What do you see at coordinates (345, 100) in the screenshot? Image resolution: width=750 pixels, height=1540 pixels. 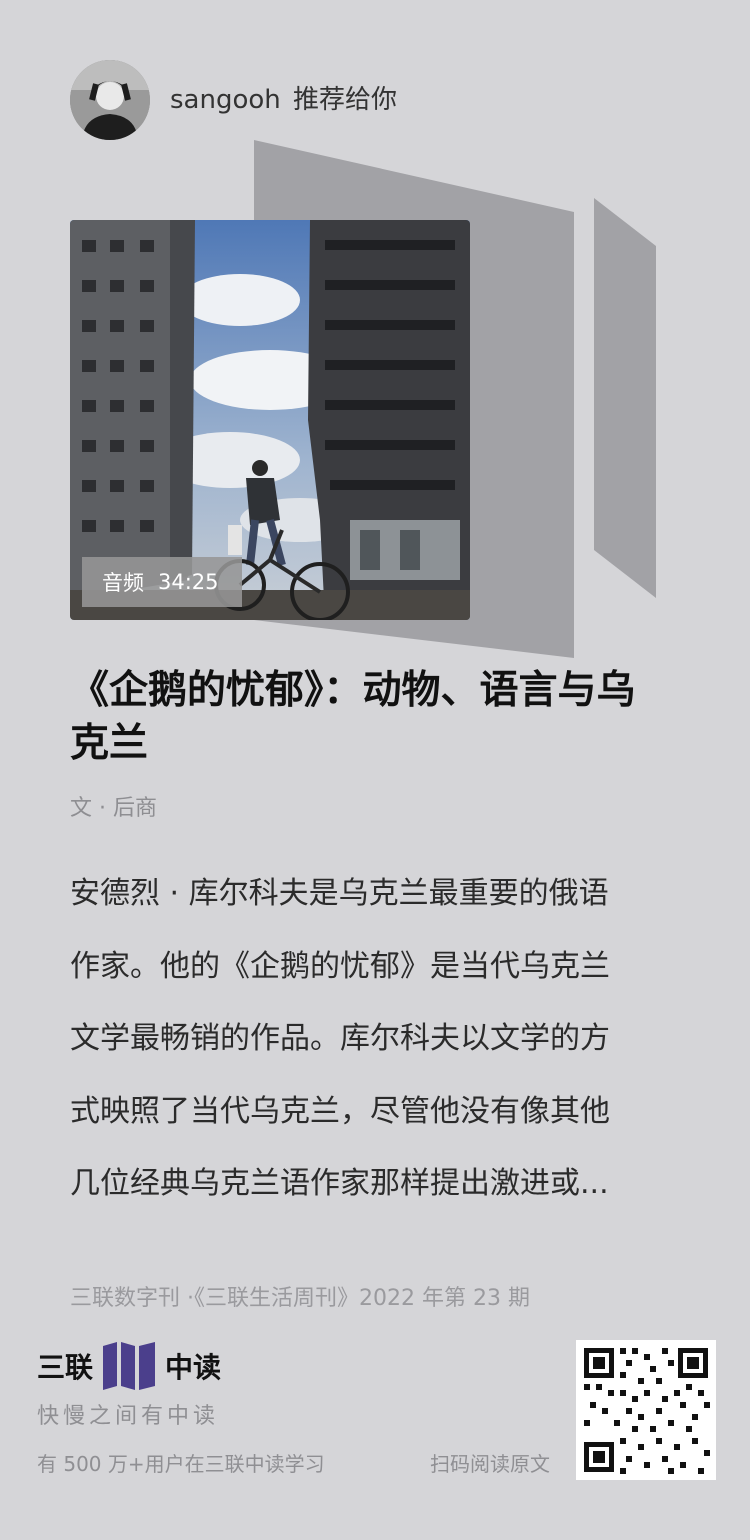 I see `recommend-text: 推荐给你` at bounding box center [345, 100].